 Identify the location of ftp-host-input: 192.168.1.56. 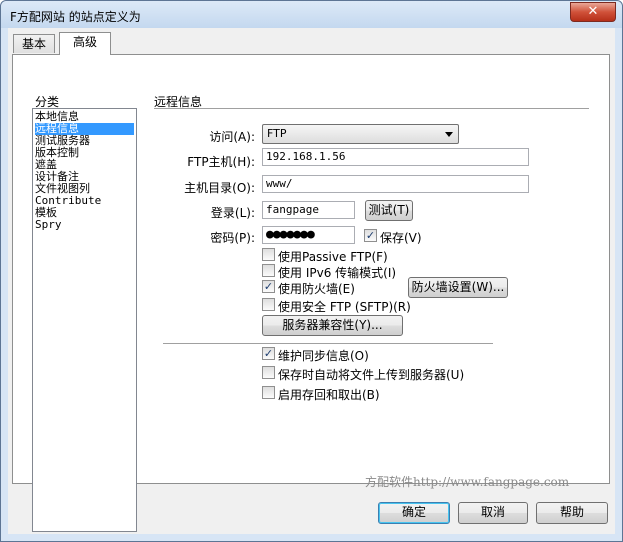
(395, 157).